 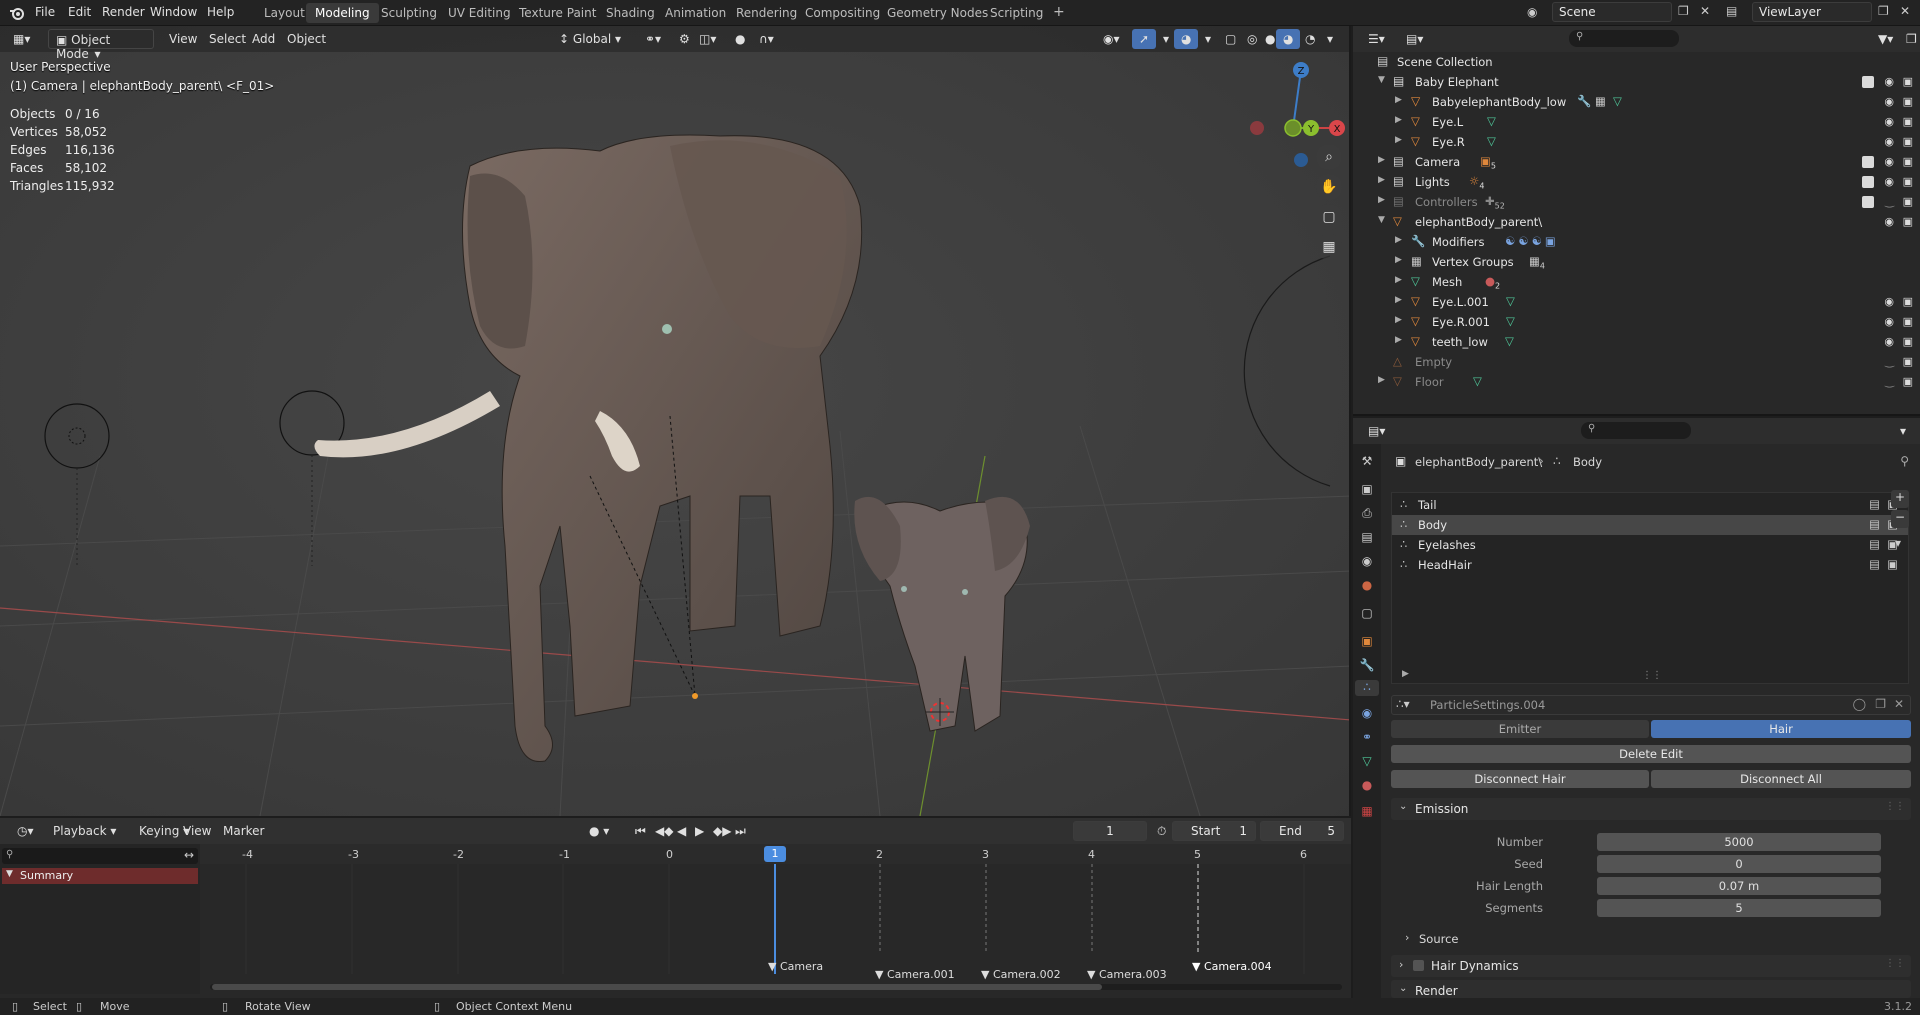 What do you see at coordinates (776, 987) in the screenshot?
I see `timeline-scrollbar` at bounding box center [776, 987].